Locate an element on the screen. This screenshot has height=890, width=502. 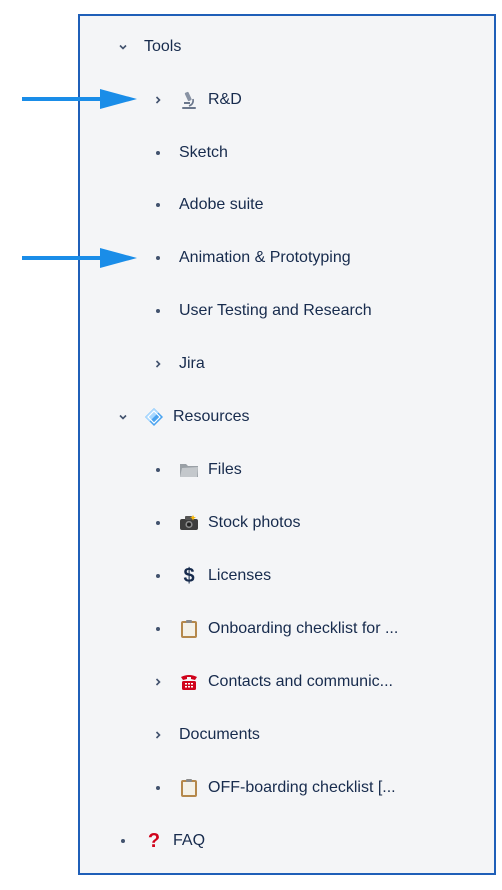
tree-item-faq: ? FAQ is located at coordinates (160, 841).